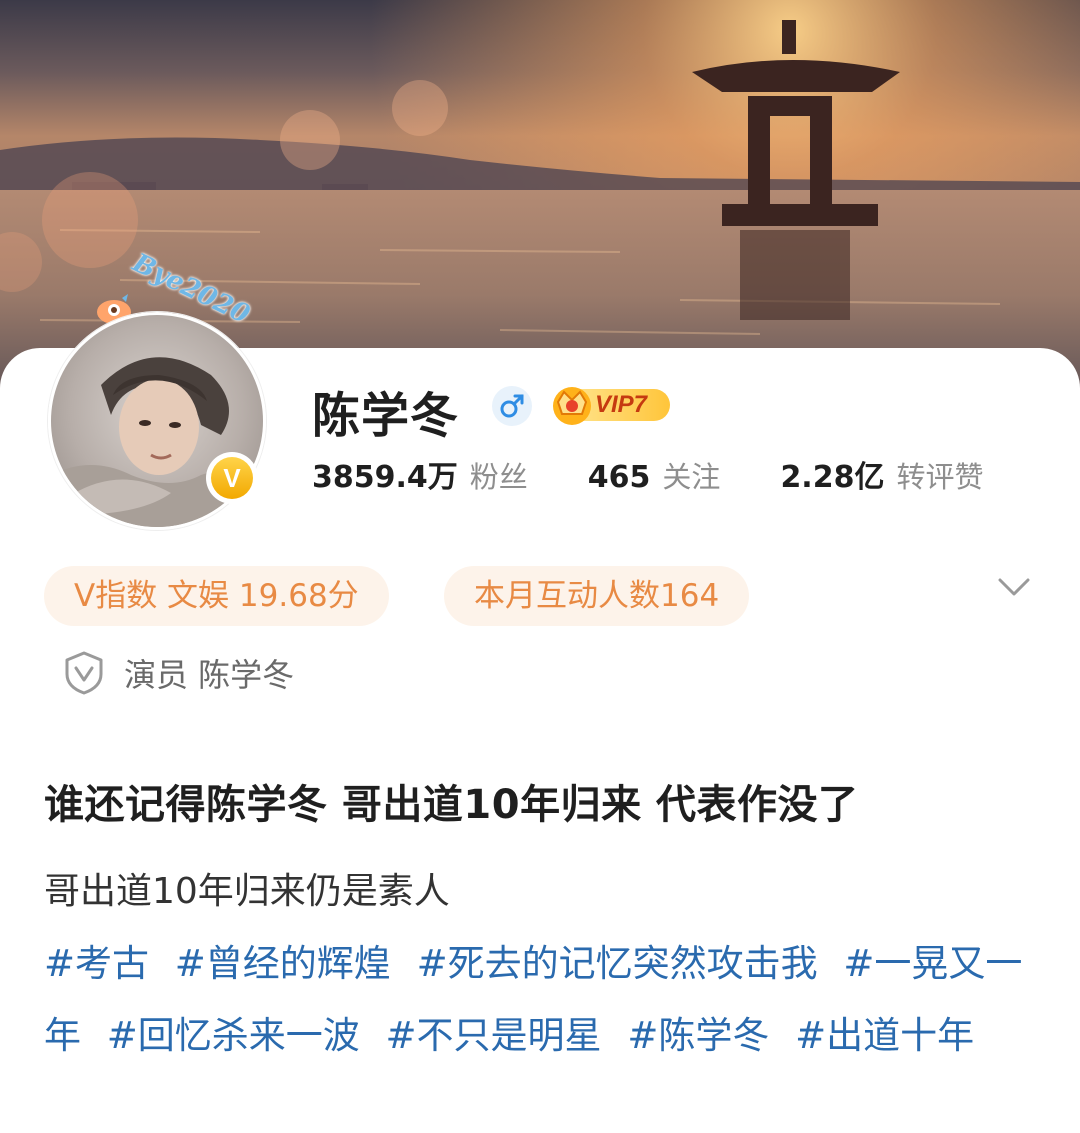 The height and width of the screenshot is (1133, 1080). I want to click on stat-value: 465, so click(619, 477).